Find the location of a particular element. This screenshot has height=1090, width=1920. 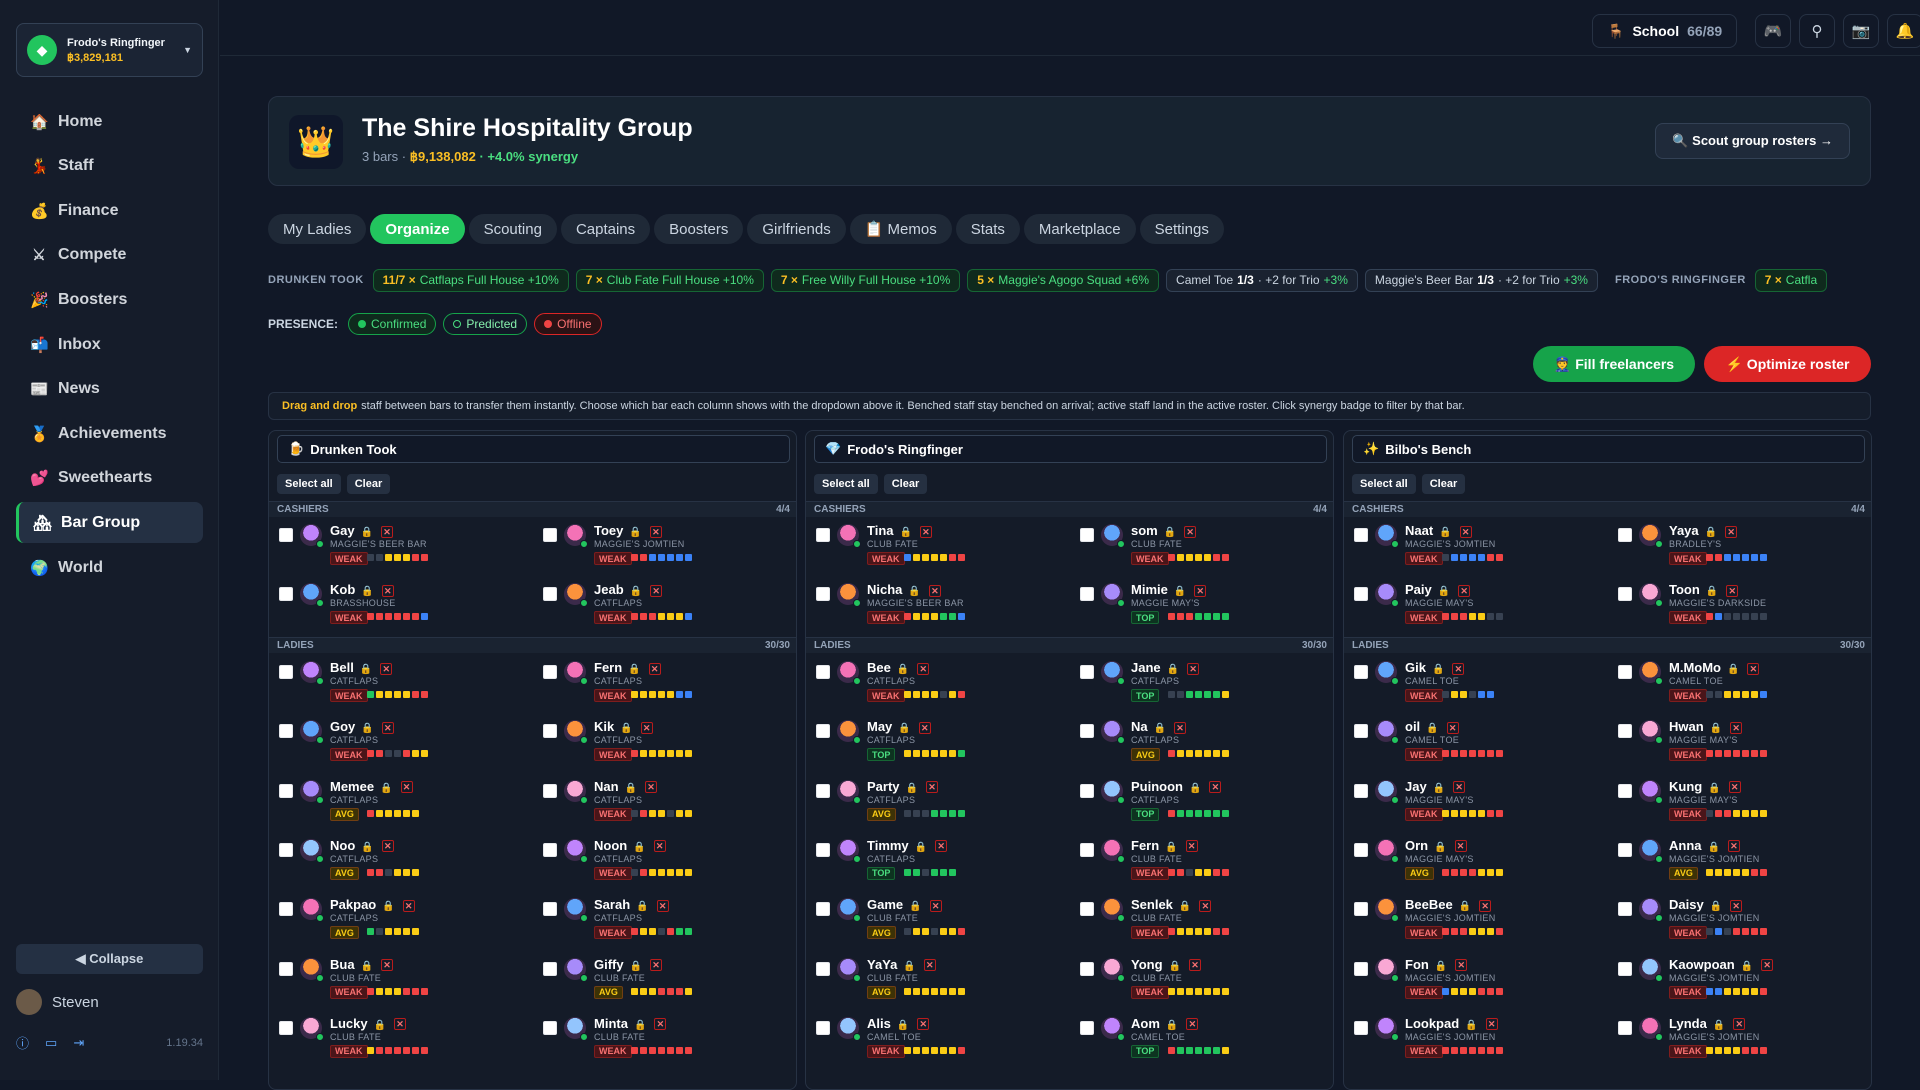

tab-captains: Captains is located at coordinates (605, 229).